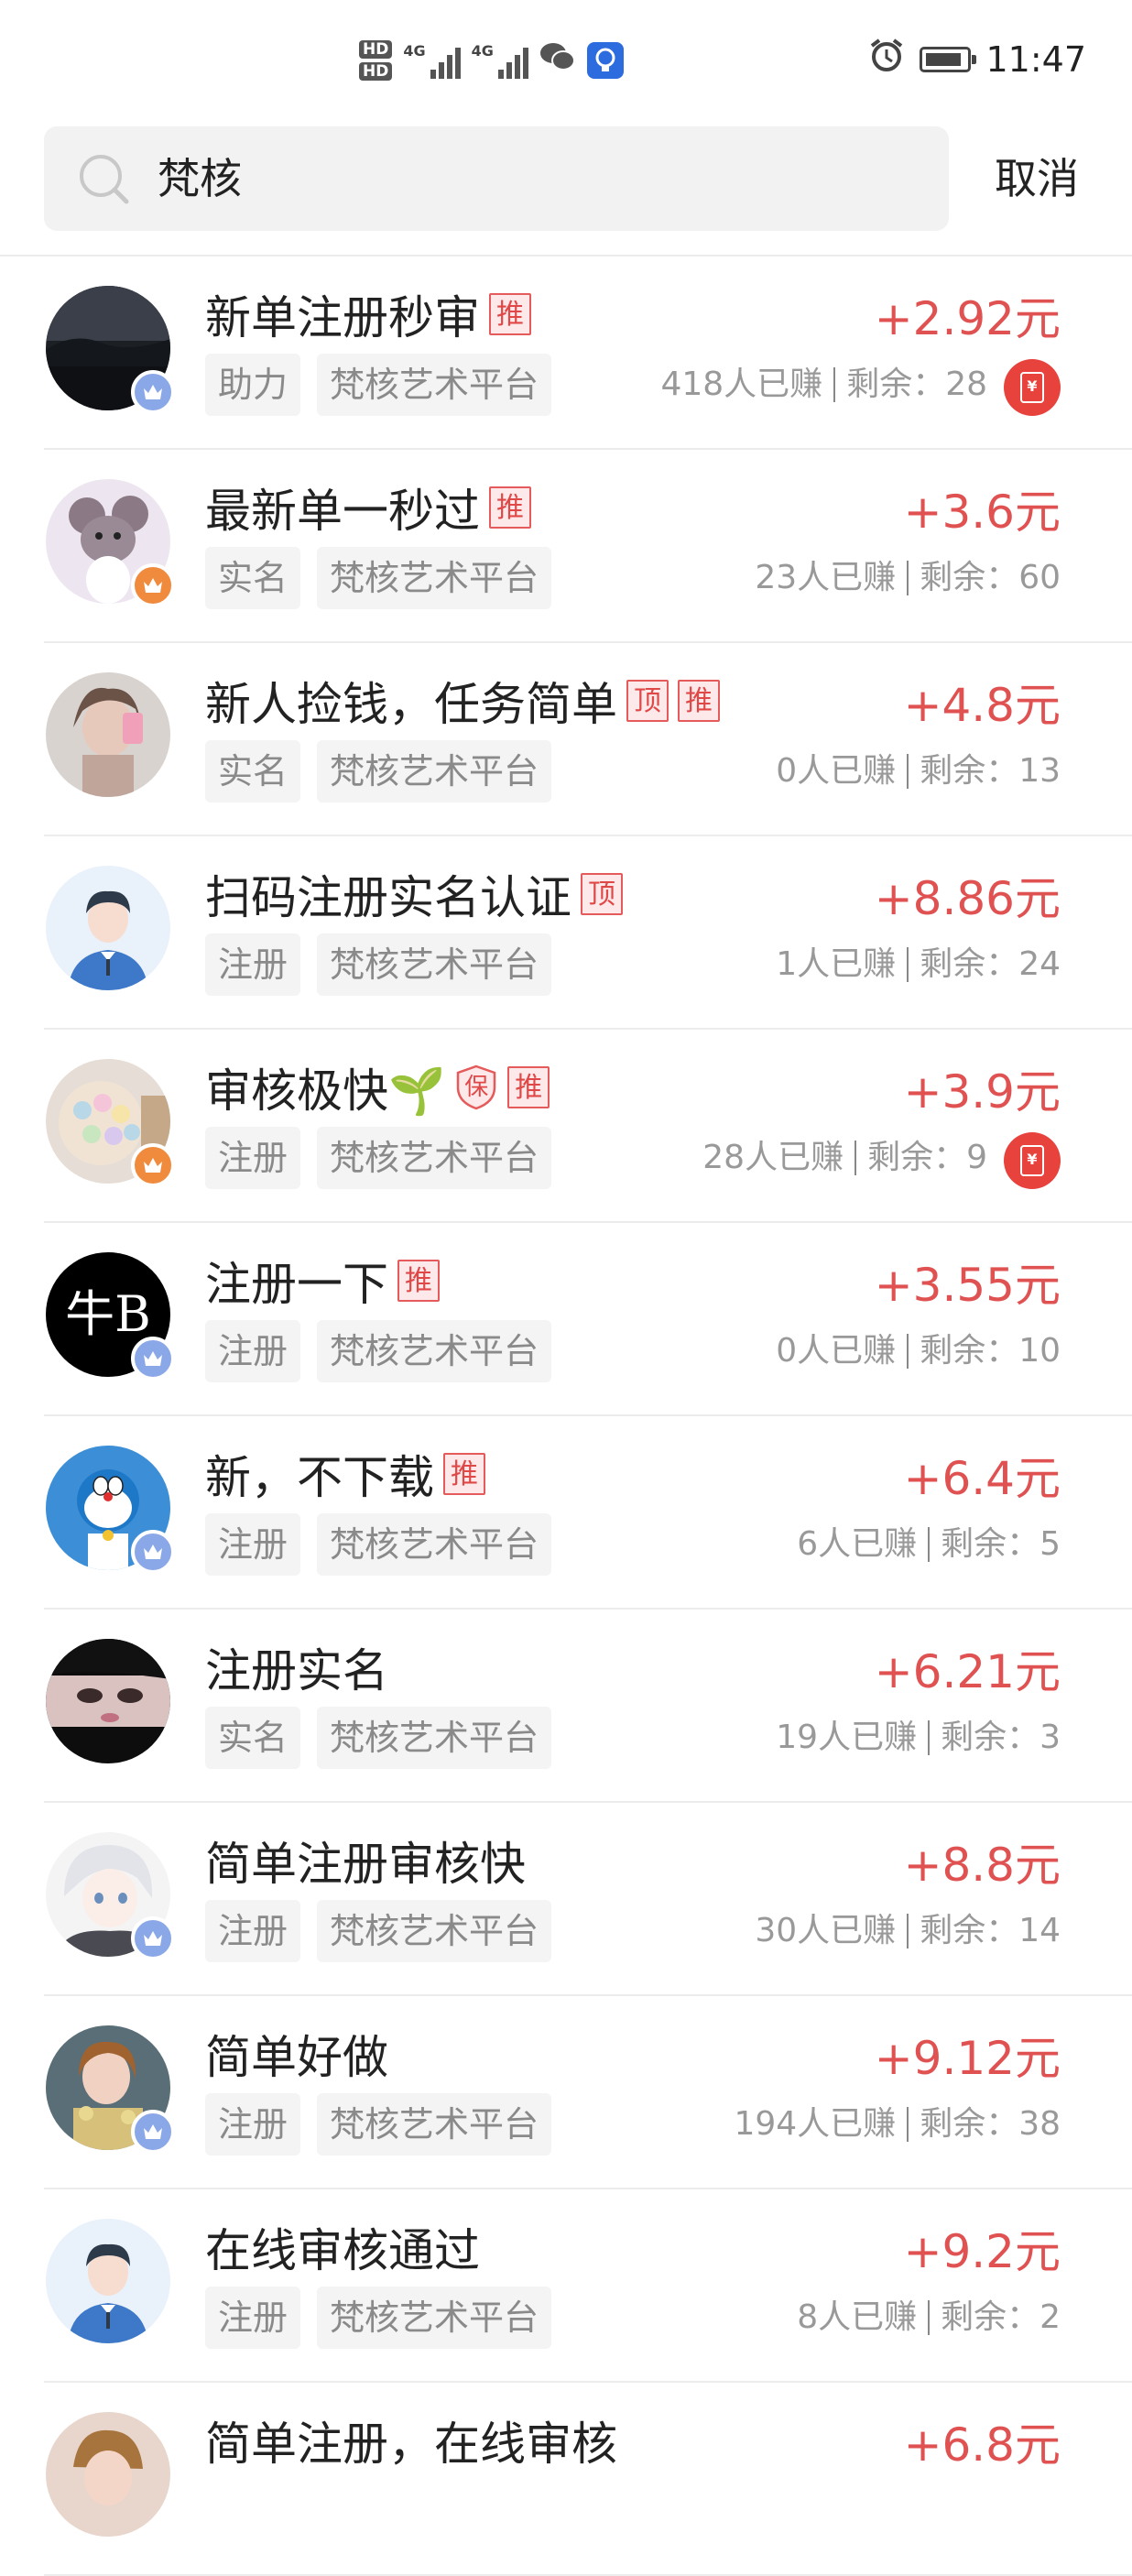  Describe the element at coordinates (967, 1285) in the screenshot. I see `reward-amount: +3.55元` at that location.